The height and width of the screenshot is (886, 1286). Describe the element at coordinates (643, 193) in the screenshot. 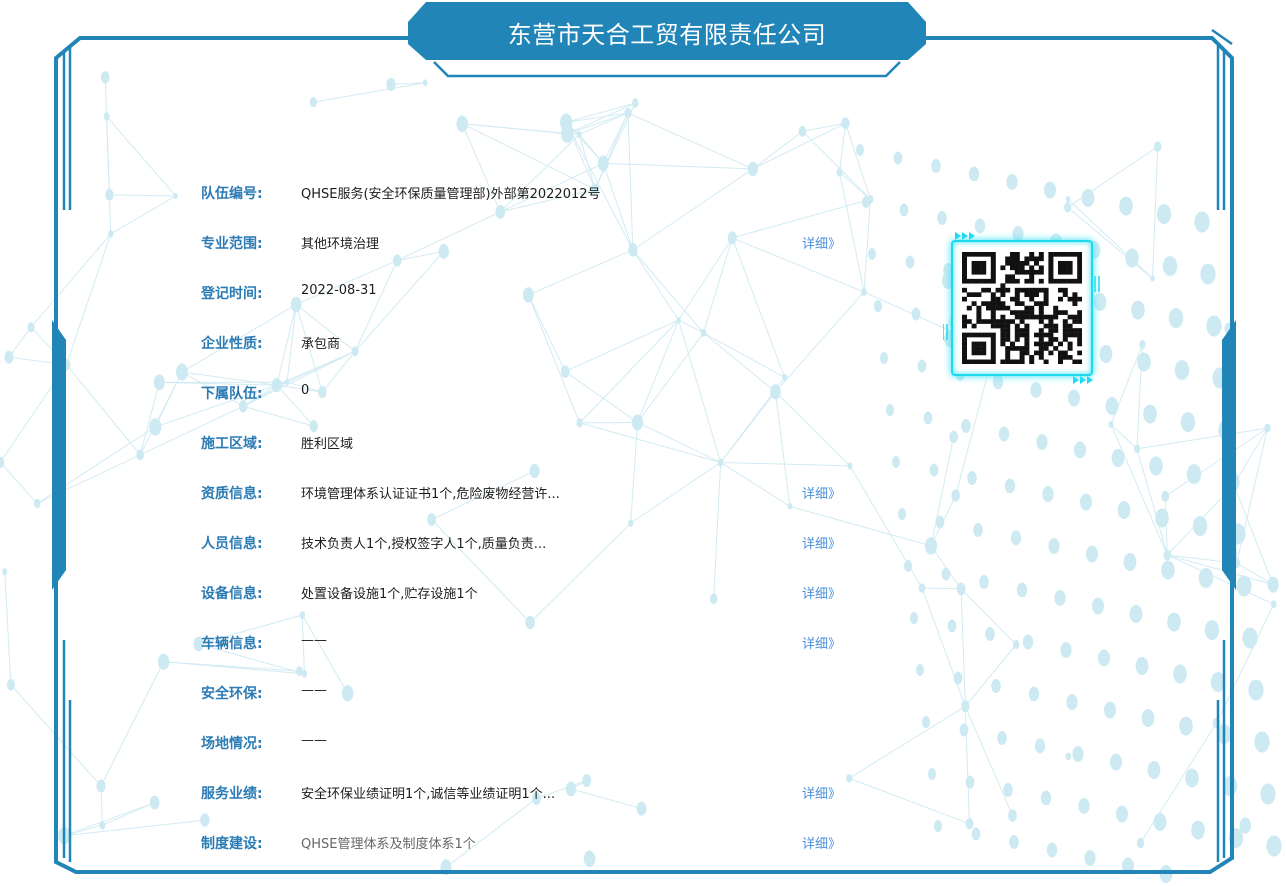

I see `info-row-team-number: 队伍编号: QHSE服务(安全环保质量管理部)外部第2022012号` at that location.